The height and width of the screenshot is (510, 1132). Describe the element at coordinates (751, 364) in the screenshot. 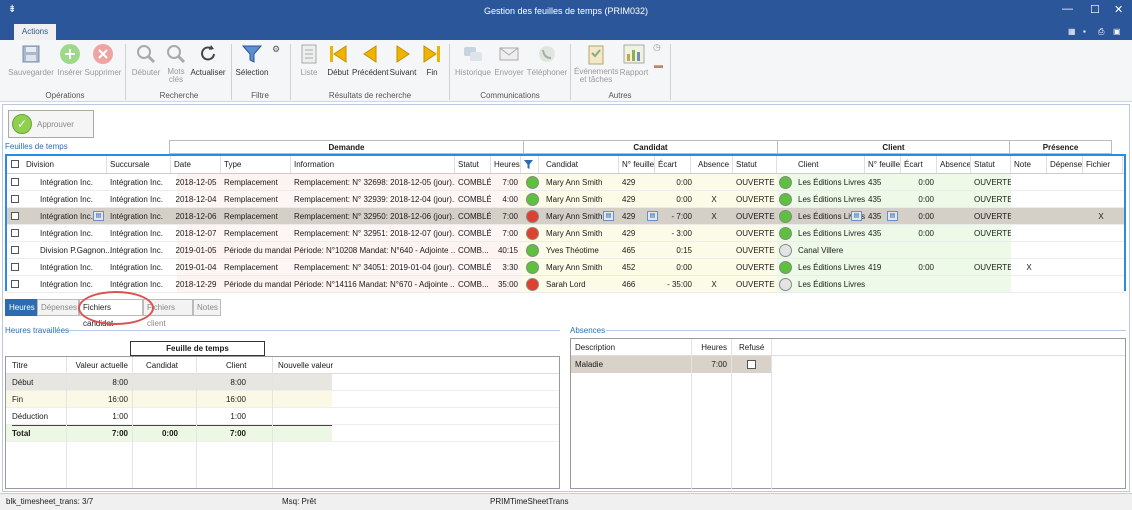

I see `refused-checkbox` at that location.